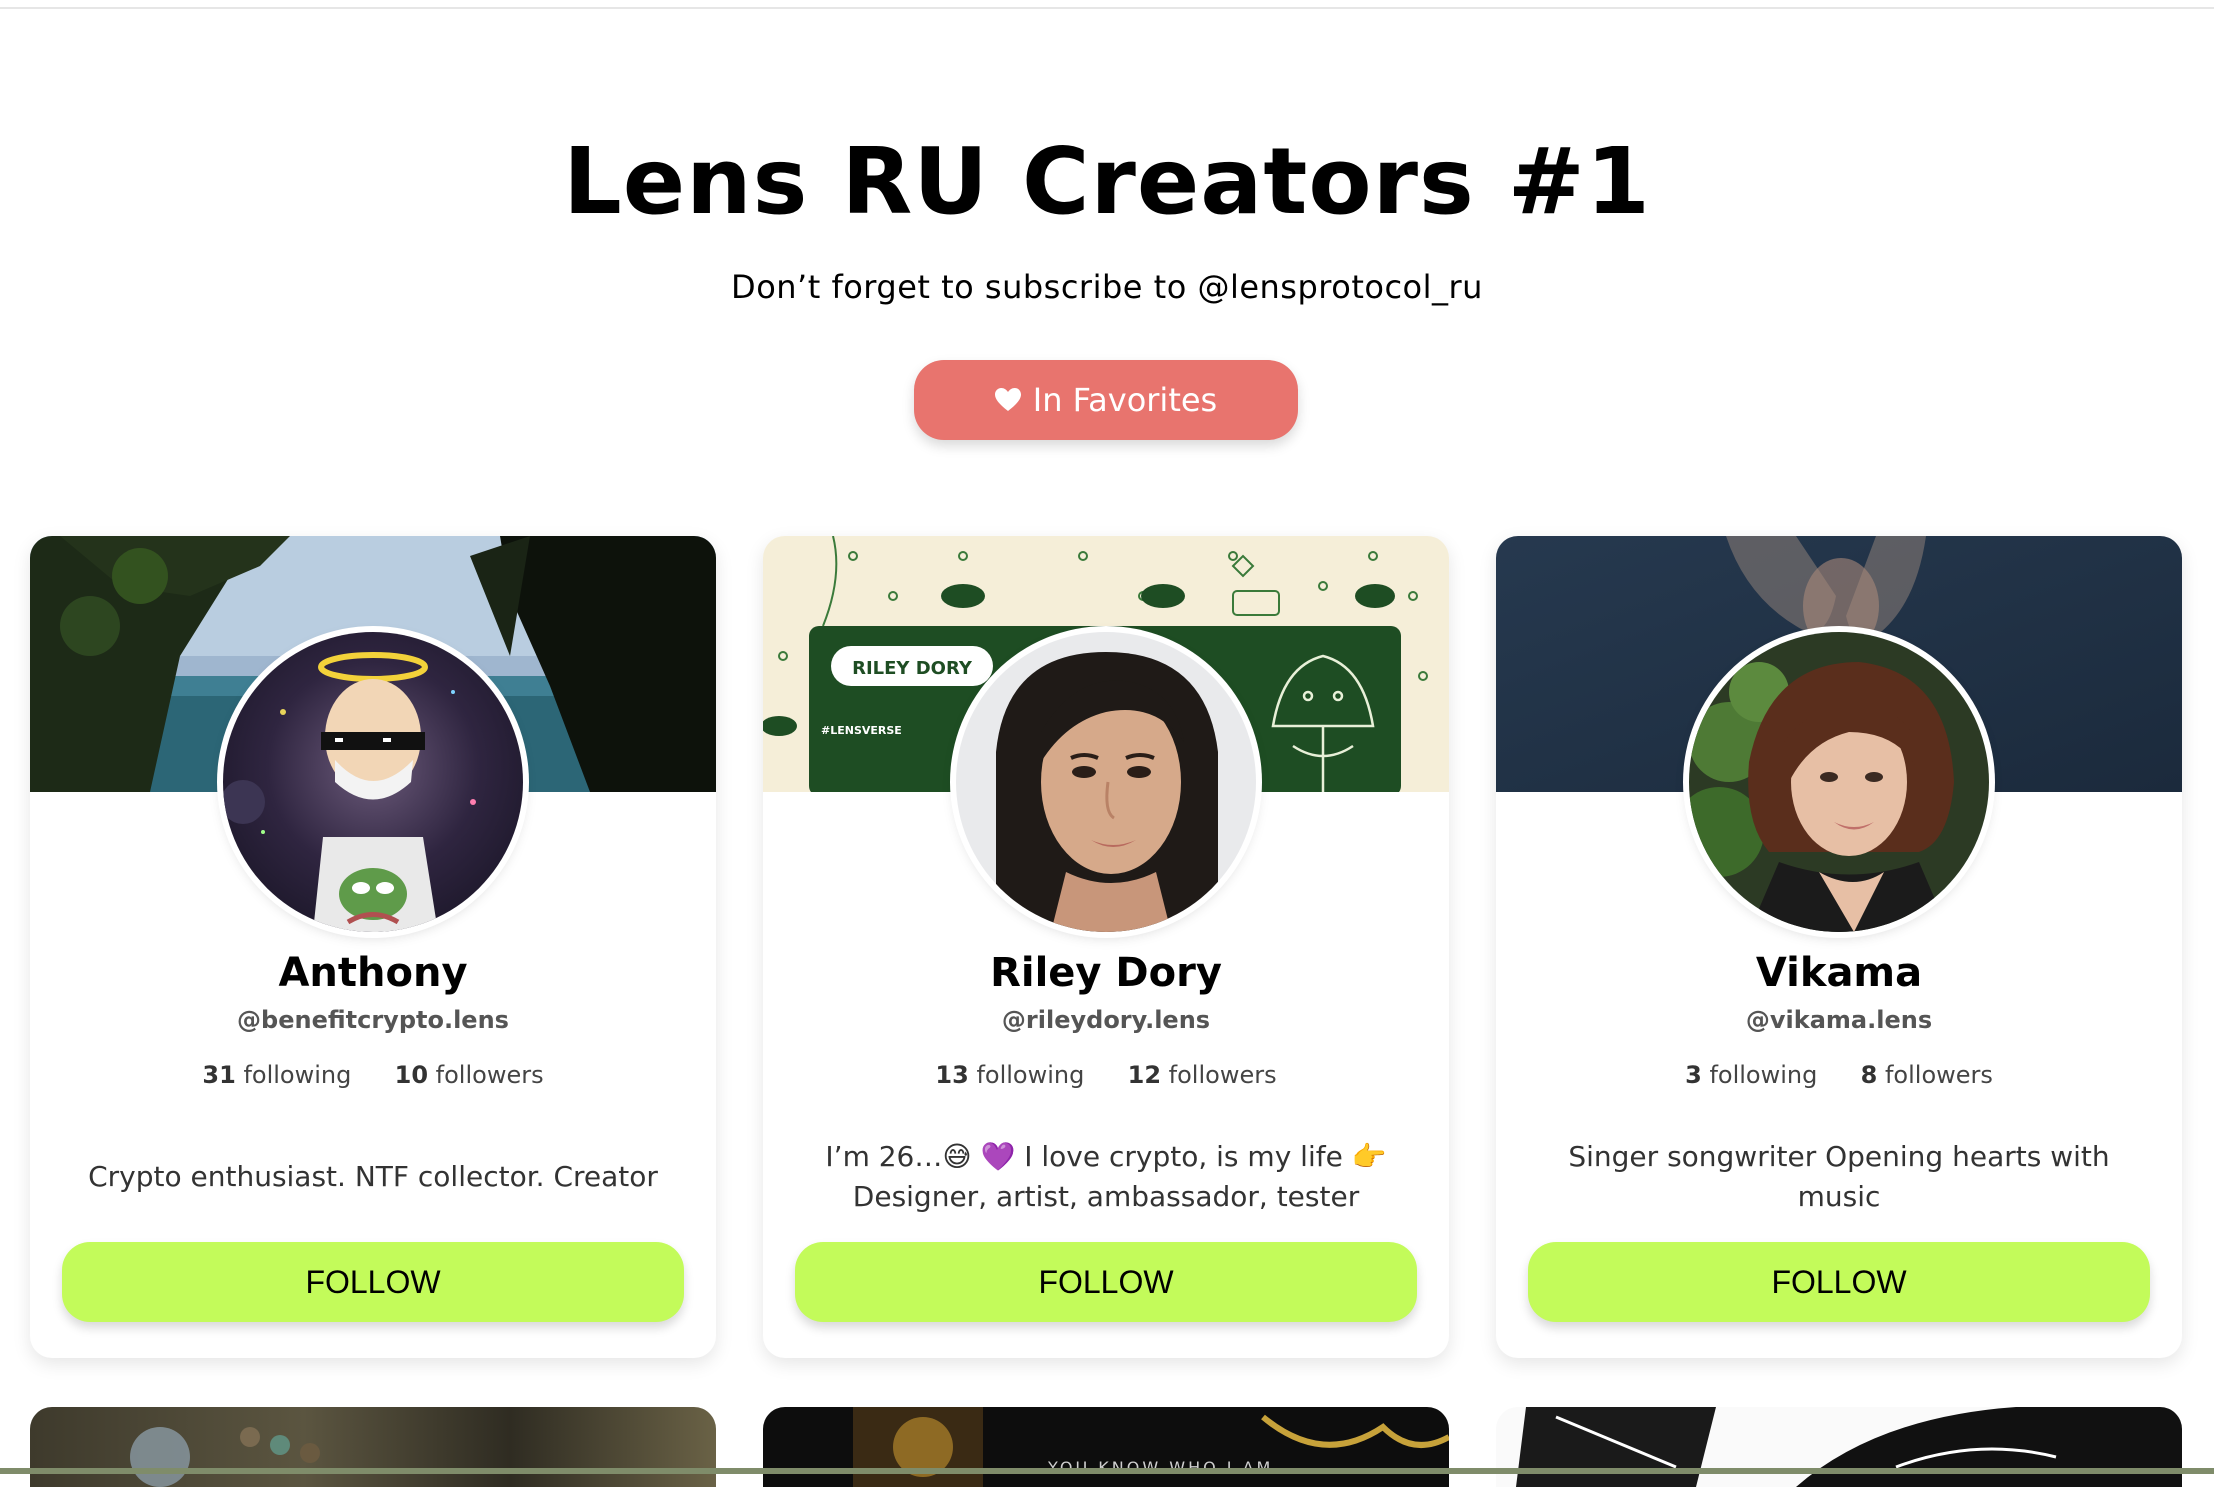 The height and width of the screenshot is (1487, 2214). I want to click on creator-name: Riley Dory, so click(1106, 973).